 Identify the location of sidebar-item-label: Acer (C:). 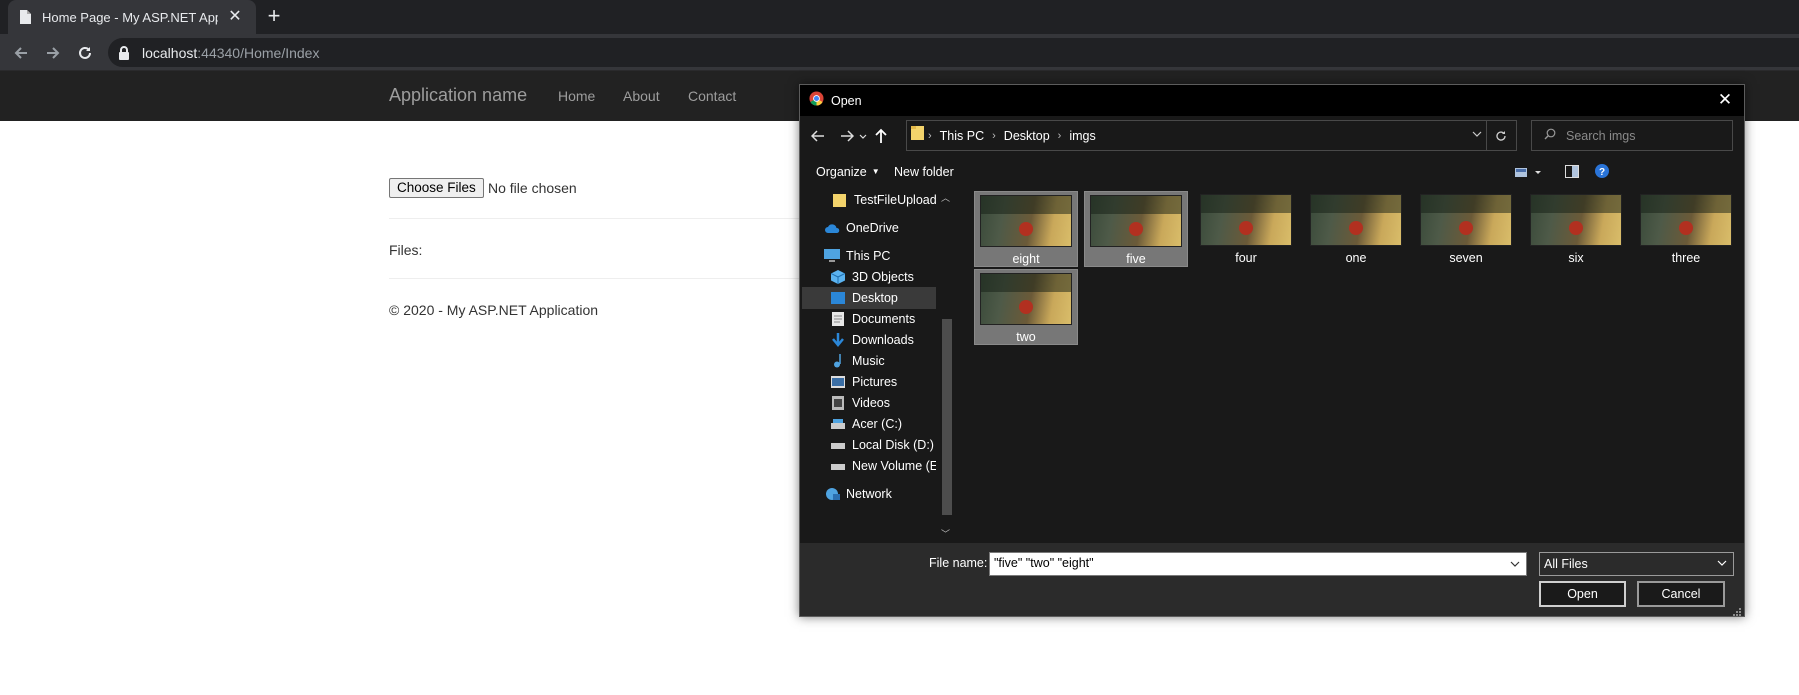
(877, 424).